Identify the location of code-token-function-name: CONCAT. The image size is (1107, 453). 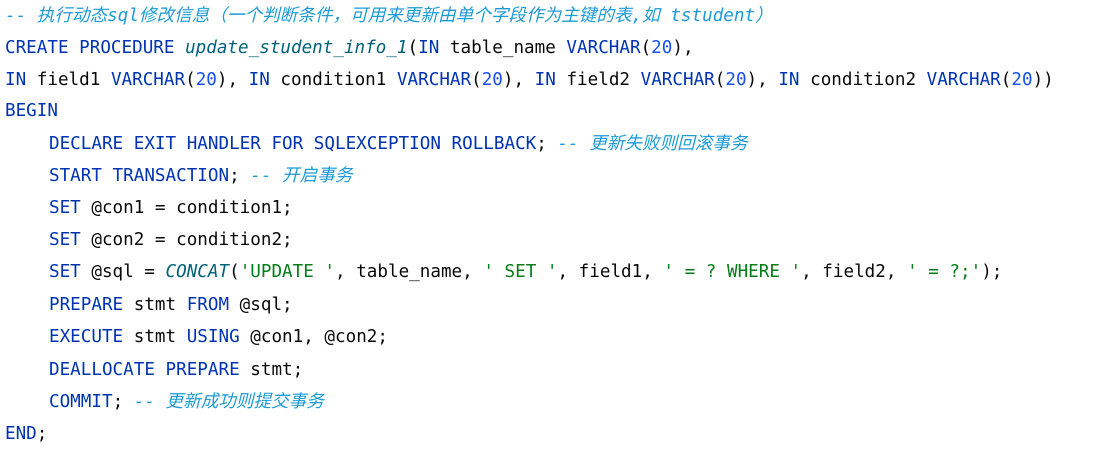
(197, 272).